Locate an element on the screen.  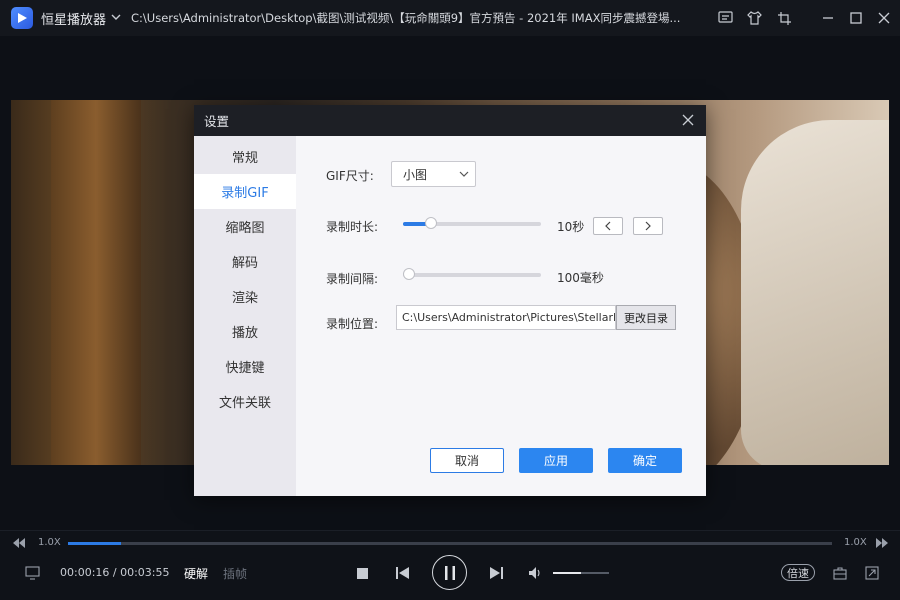
nav-item-general: 常规 is located at coordinates (245, 156).